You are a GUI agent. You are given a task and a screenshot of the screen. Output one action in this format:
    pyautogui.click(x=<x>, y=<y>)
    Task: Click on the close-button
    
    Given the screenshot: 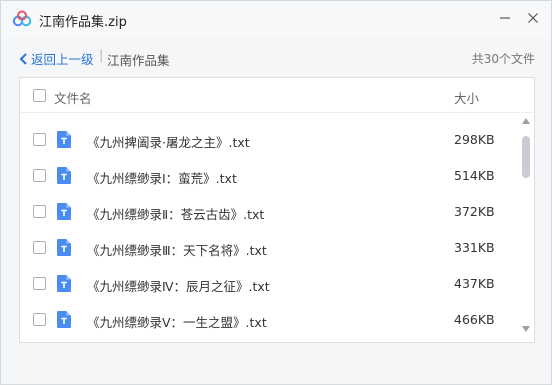 What is the action you would take?
    pyautogui.click(x=533, y=18)
    